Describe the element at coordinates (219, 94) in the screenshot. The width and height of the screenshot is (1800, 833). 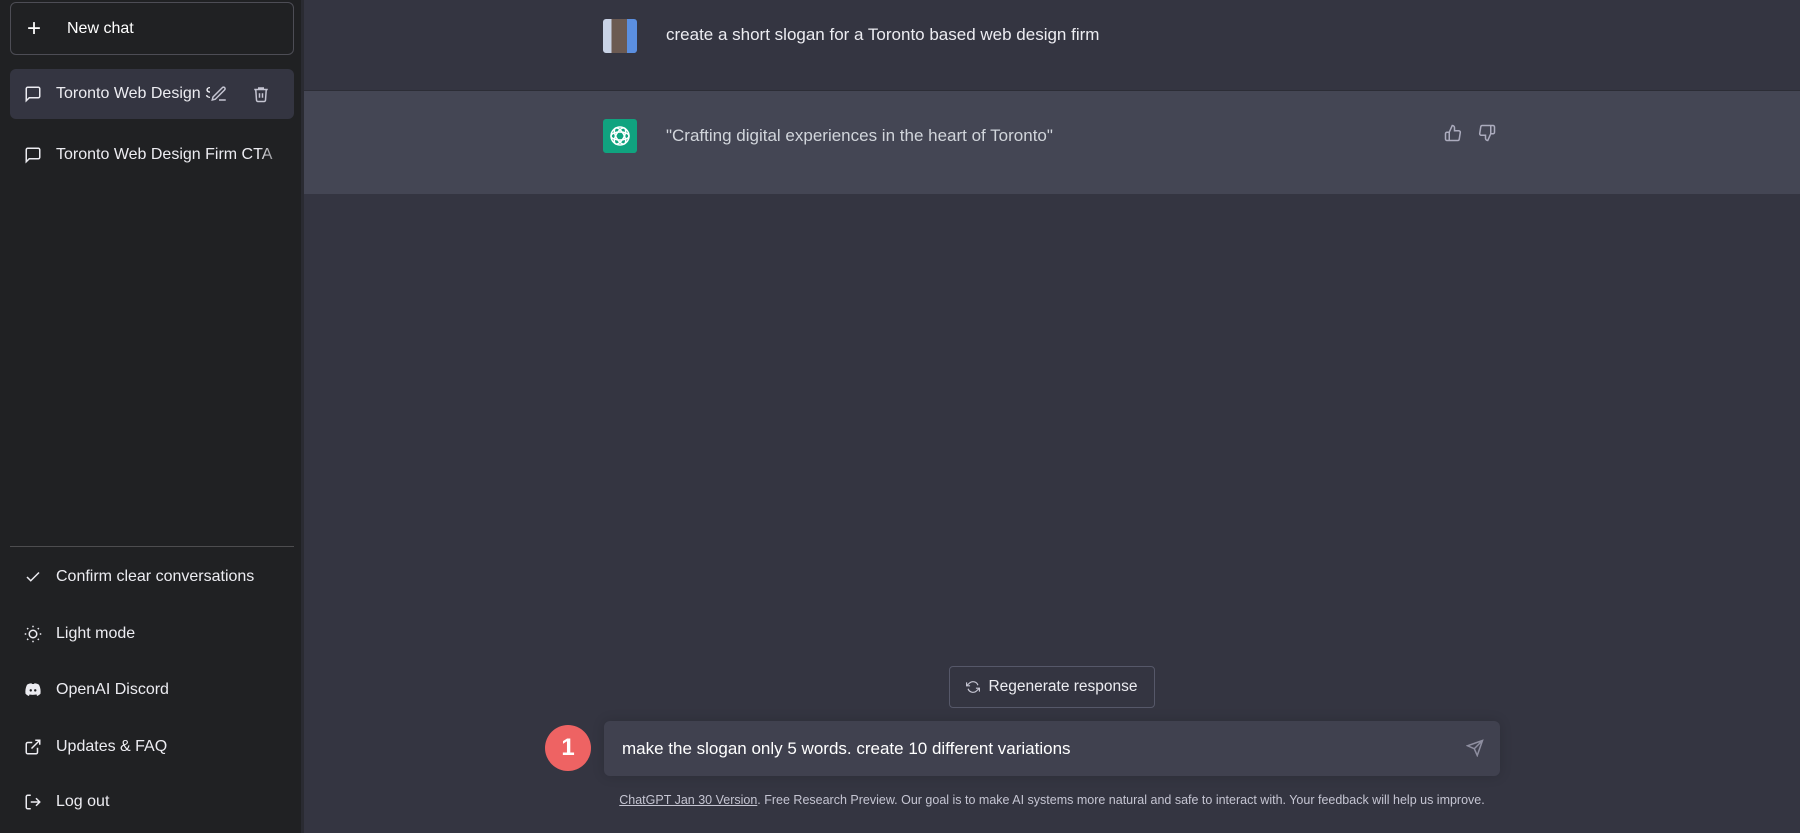
I see `edit-icon` at that location.